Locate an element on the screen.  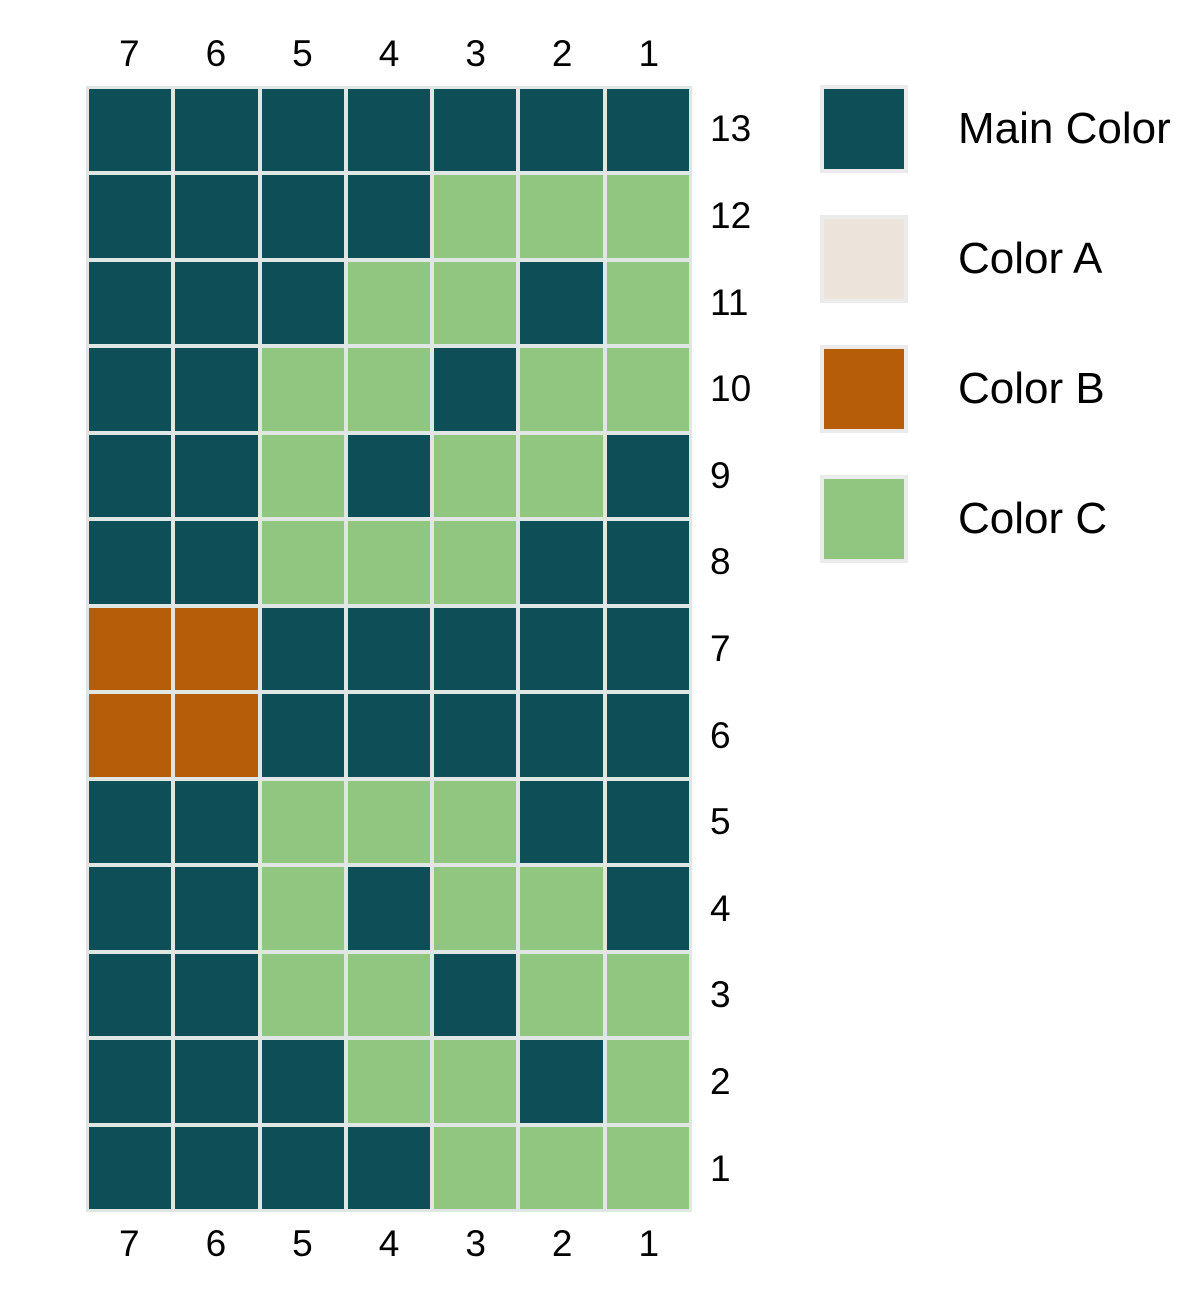
heatmap-cell-r2-c4 is located at coordinates (389, 1081).